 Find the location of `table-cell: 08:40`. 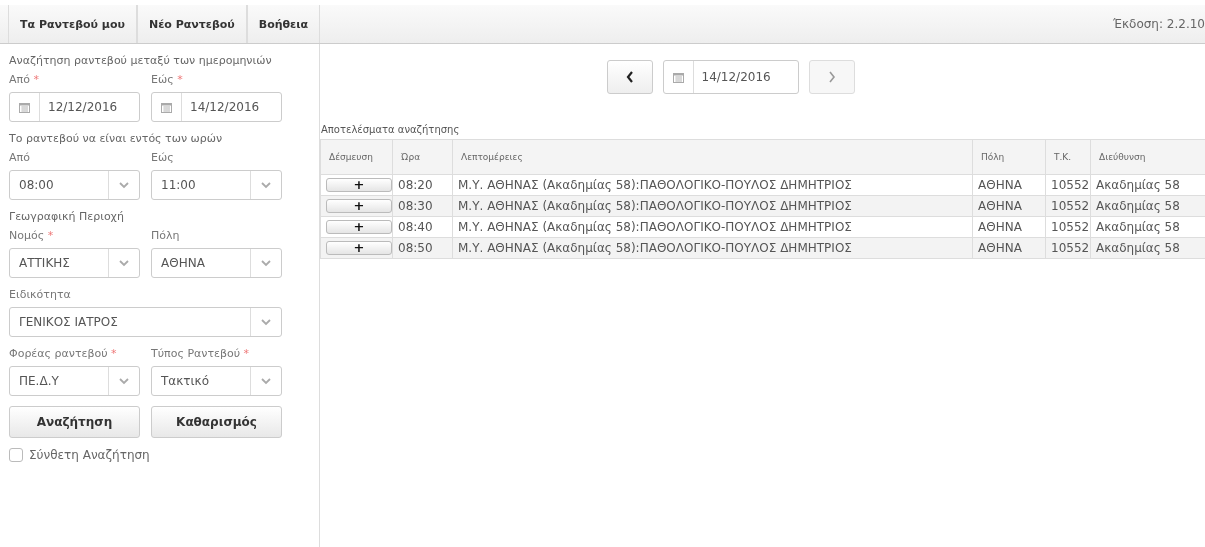

table-cell: 08:40 is located at coordinates (422, 227).